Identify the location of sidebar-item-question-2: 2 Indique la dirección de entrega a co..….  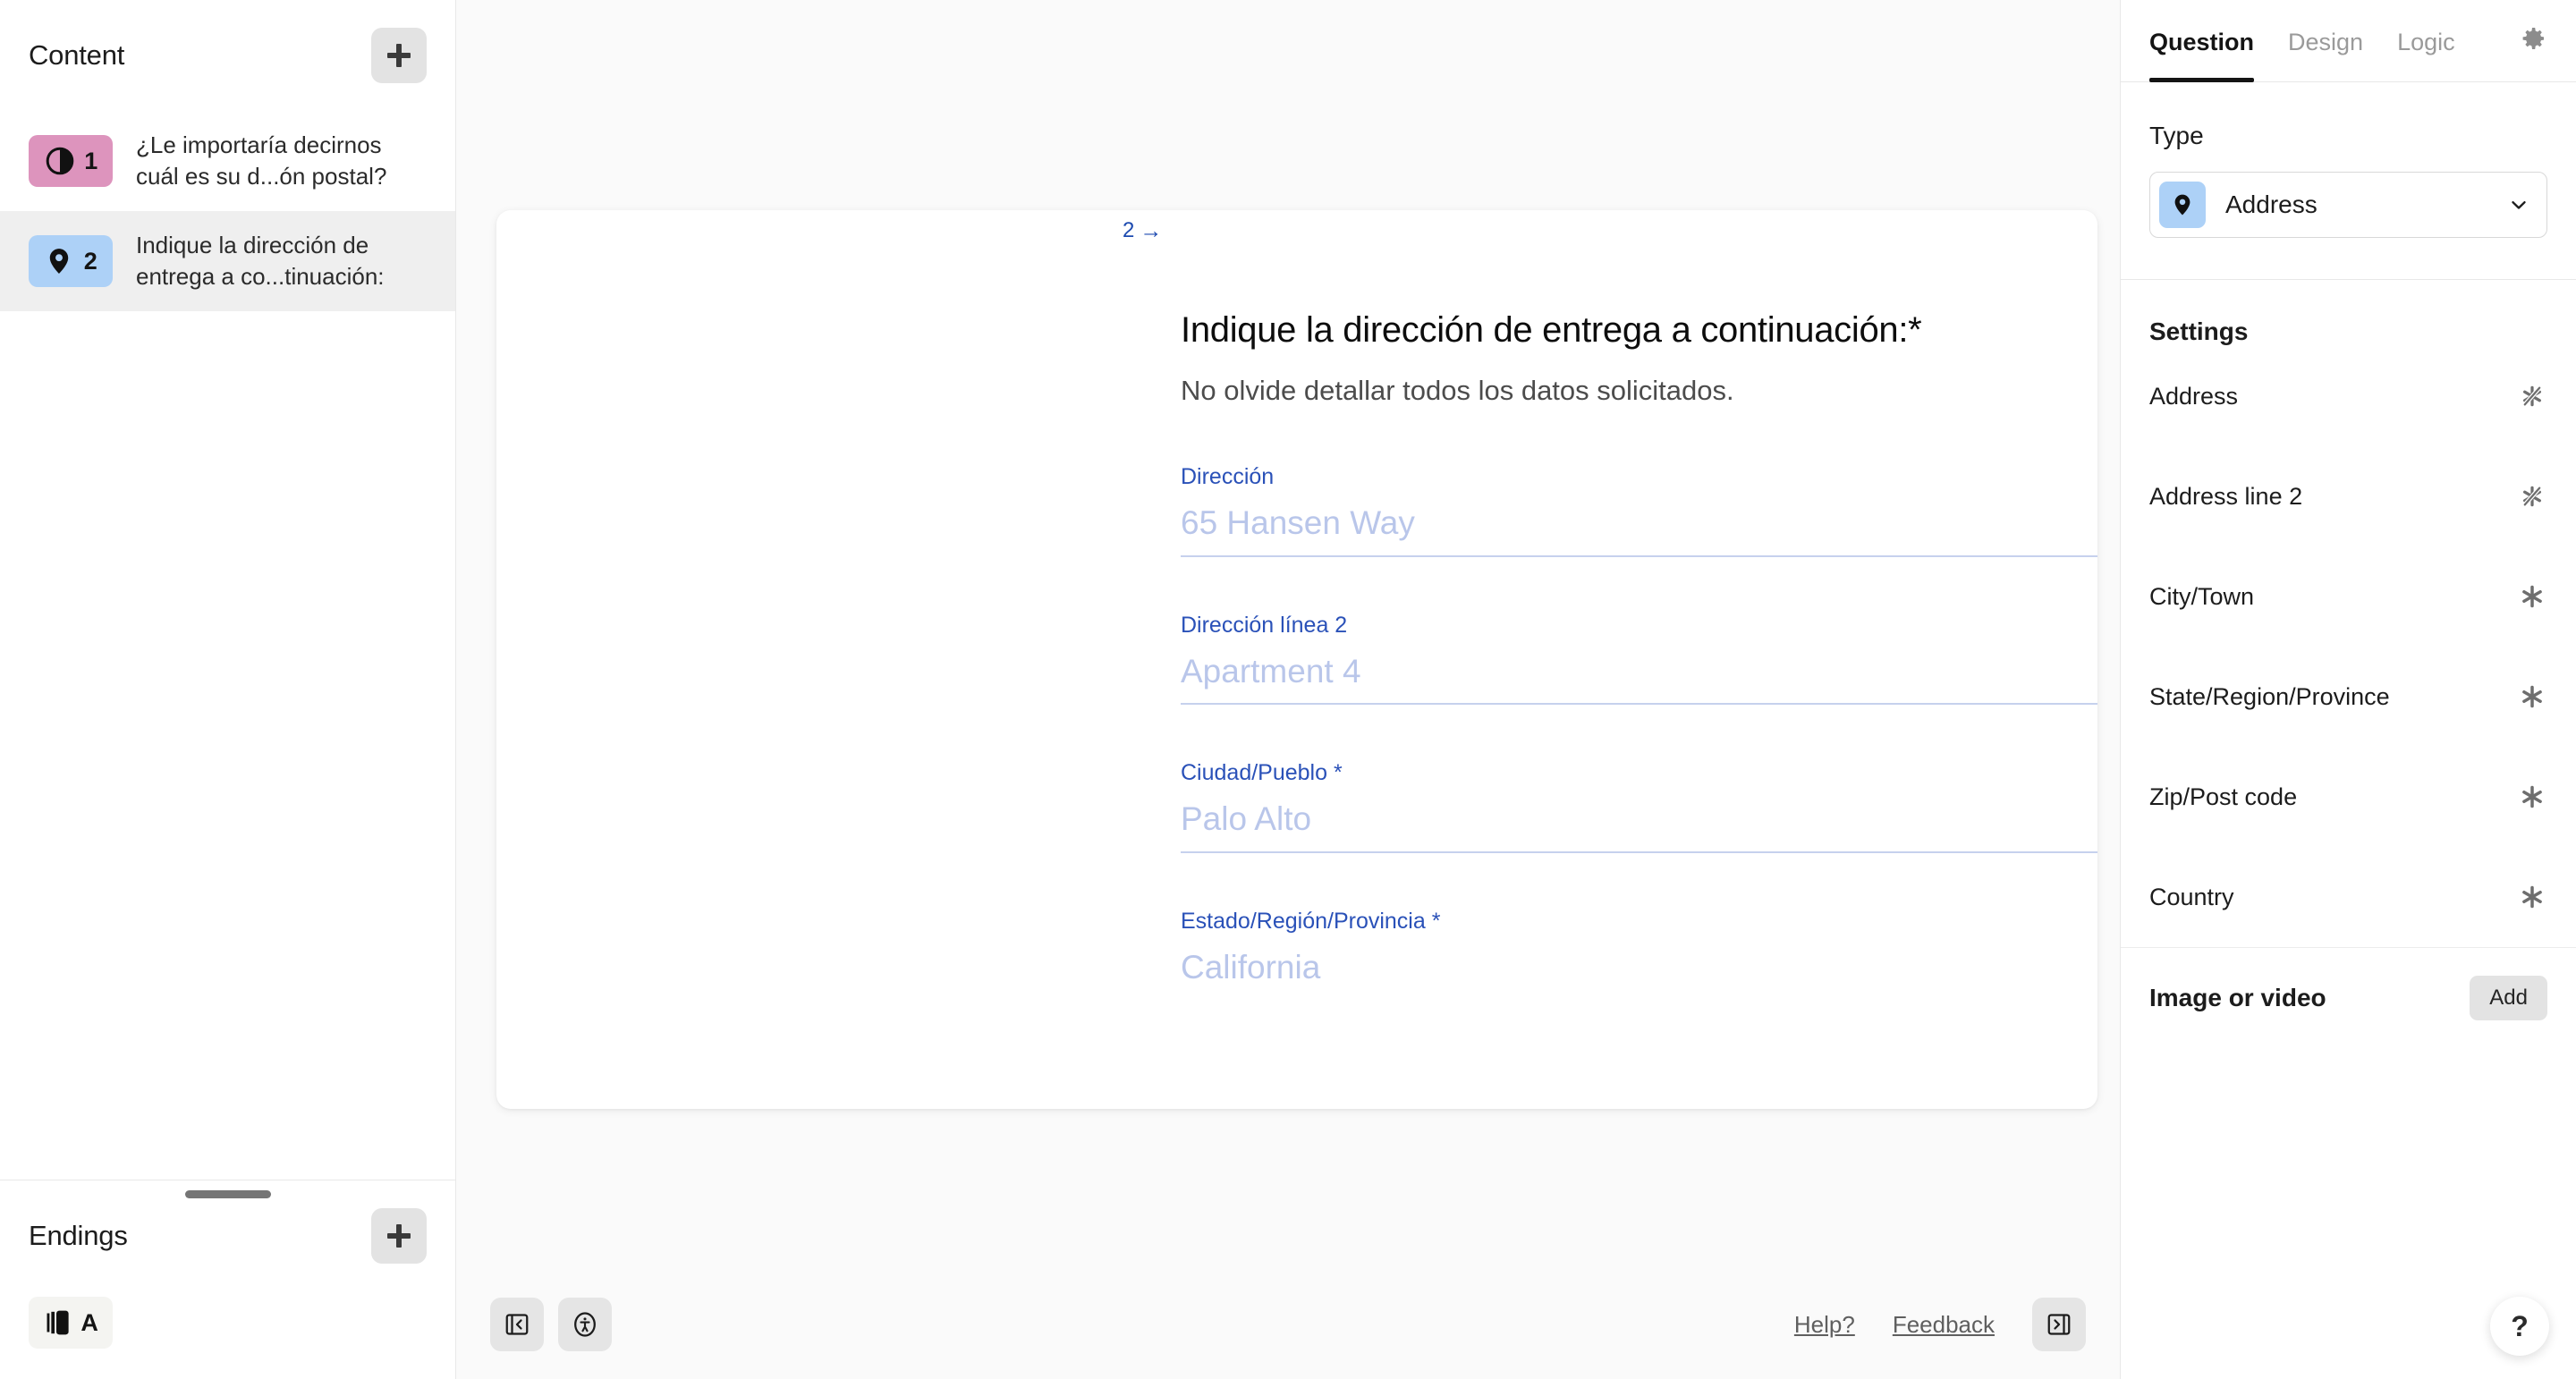
(227, 261).